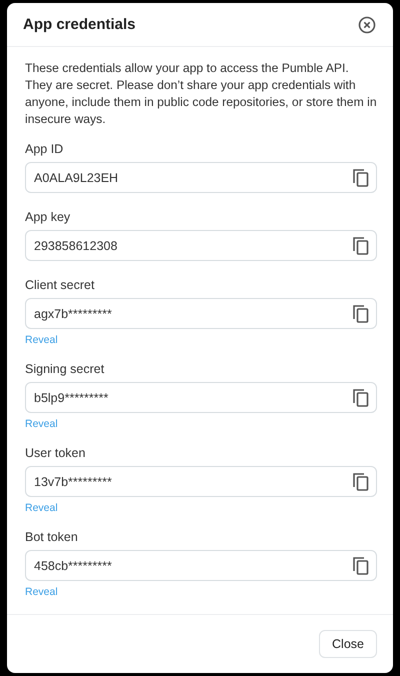 This screenshot has height=676, width=400. Describe the element at coordinates (201, 314) in the screenshot. I see `credential-field: agx7b*********` at that location.